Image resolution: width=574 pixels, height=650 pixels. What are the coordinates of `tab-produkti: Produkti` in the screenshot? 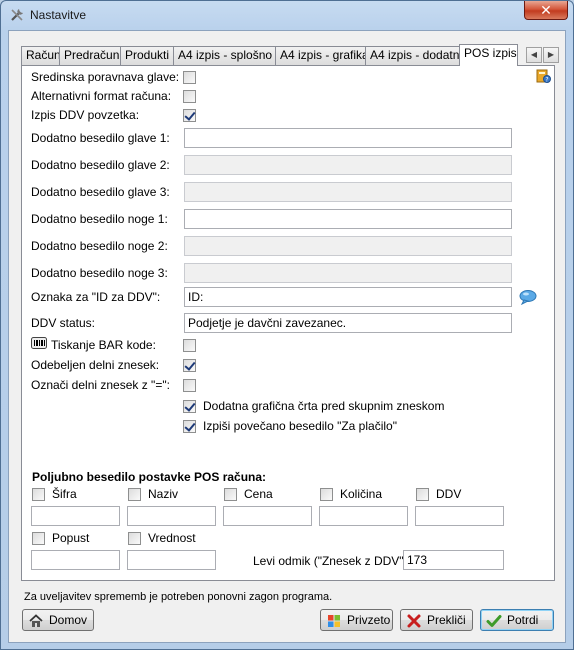 It's located at (147, 55).